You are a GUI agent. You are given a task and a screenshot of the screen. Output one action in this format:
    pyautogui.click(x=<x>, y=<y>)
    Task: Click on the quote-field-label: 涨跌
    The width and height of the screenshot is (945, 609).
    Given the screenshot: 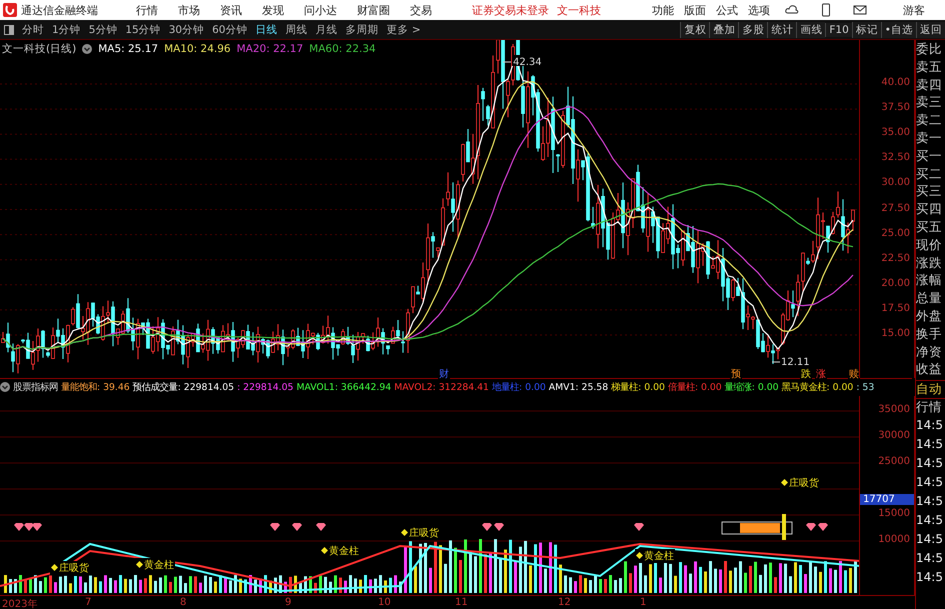 What is the action you would take?
    pyautogui.click(x=929, y=263)
    